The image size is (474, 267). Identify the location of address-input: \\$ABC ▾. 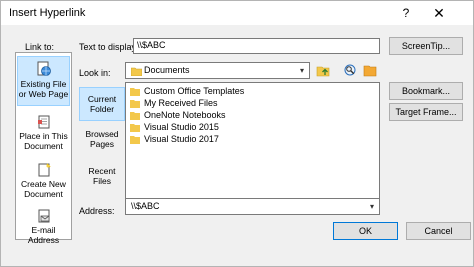
(252, 206).